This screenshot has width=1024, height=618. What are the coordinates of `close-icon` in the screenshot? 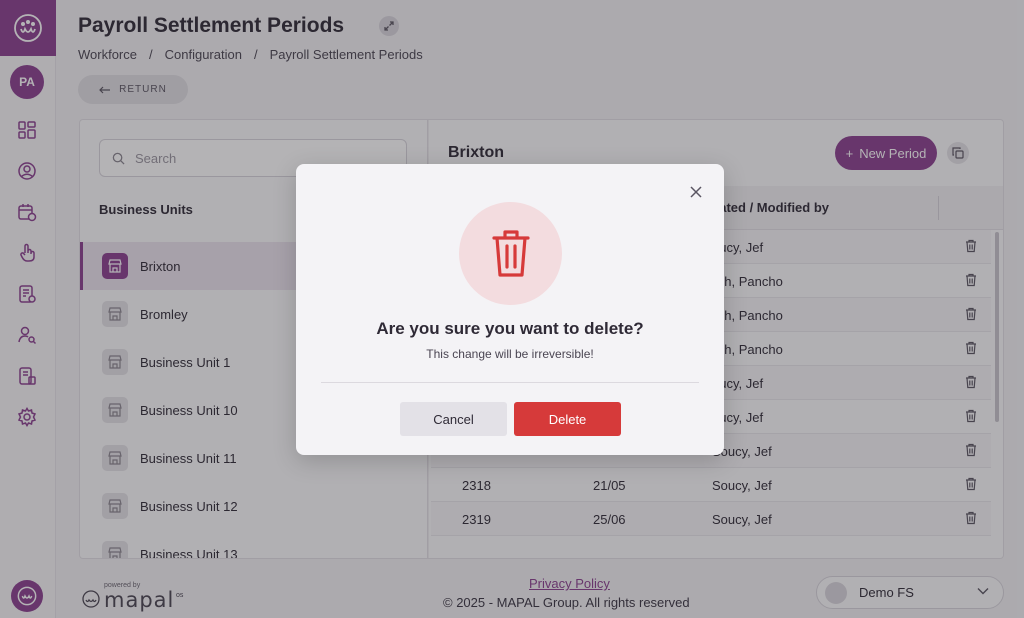 It's located at (696, 192).